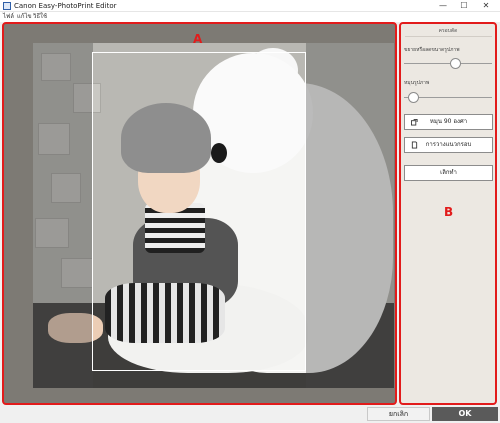  I want to click on crop-panel-title: ครอบตัด, so click(448, 31).